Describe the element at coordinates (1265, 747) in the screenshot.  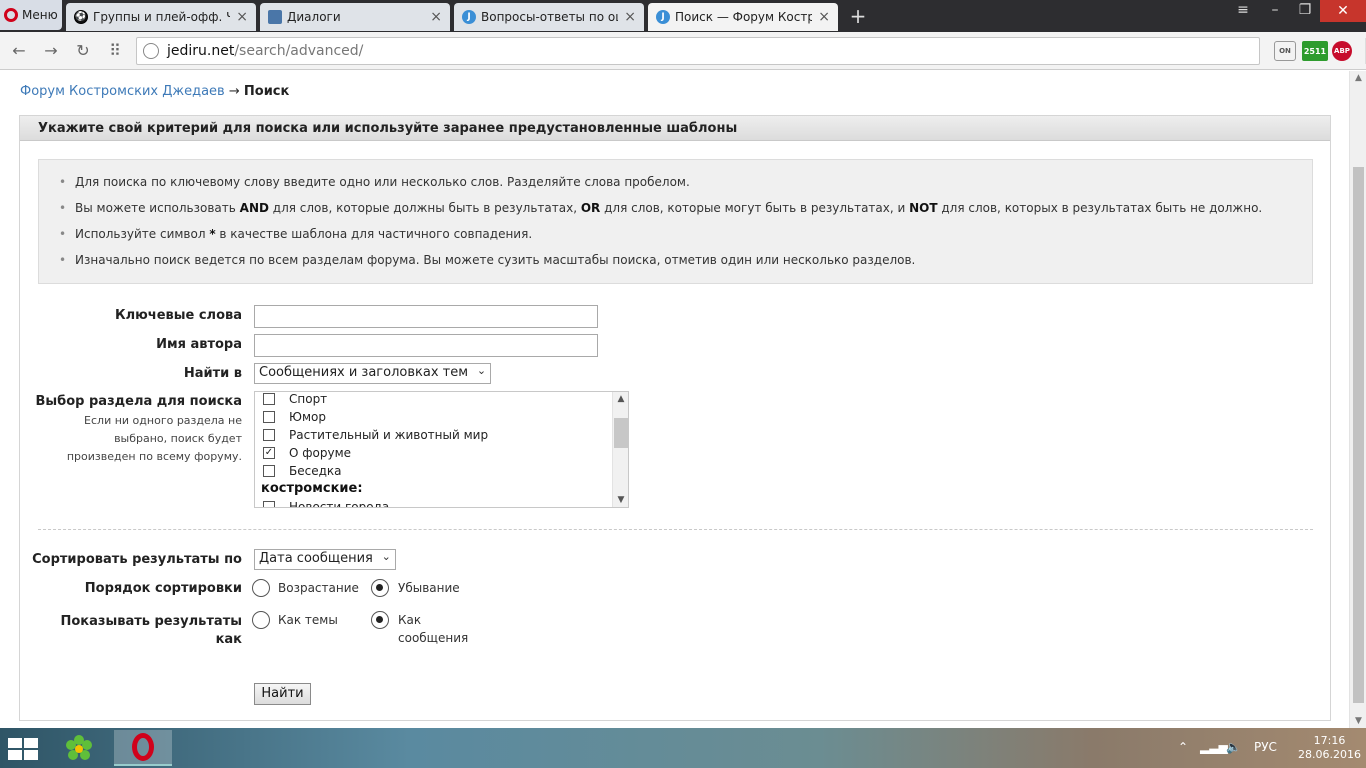
I see `input-language: РУС` at that location.